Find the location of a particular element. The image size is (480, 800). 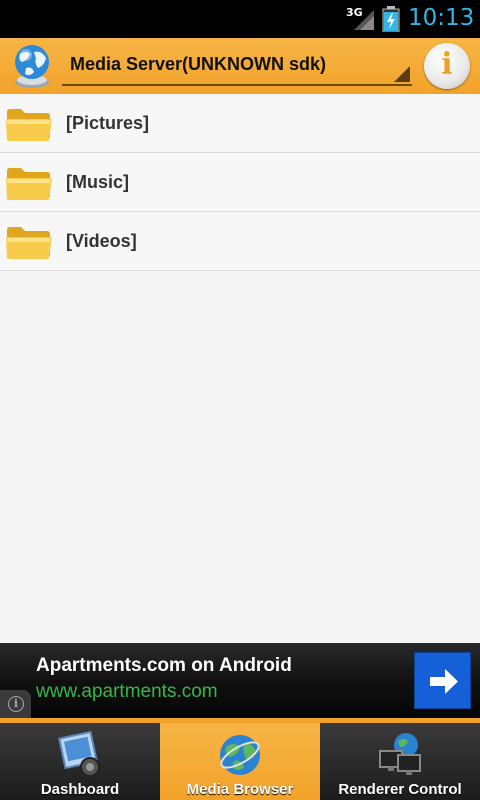

arrow-right-icon is located at coordinates (444, 681).